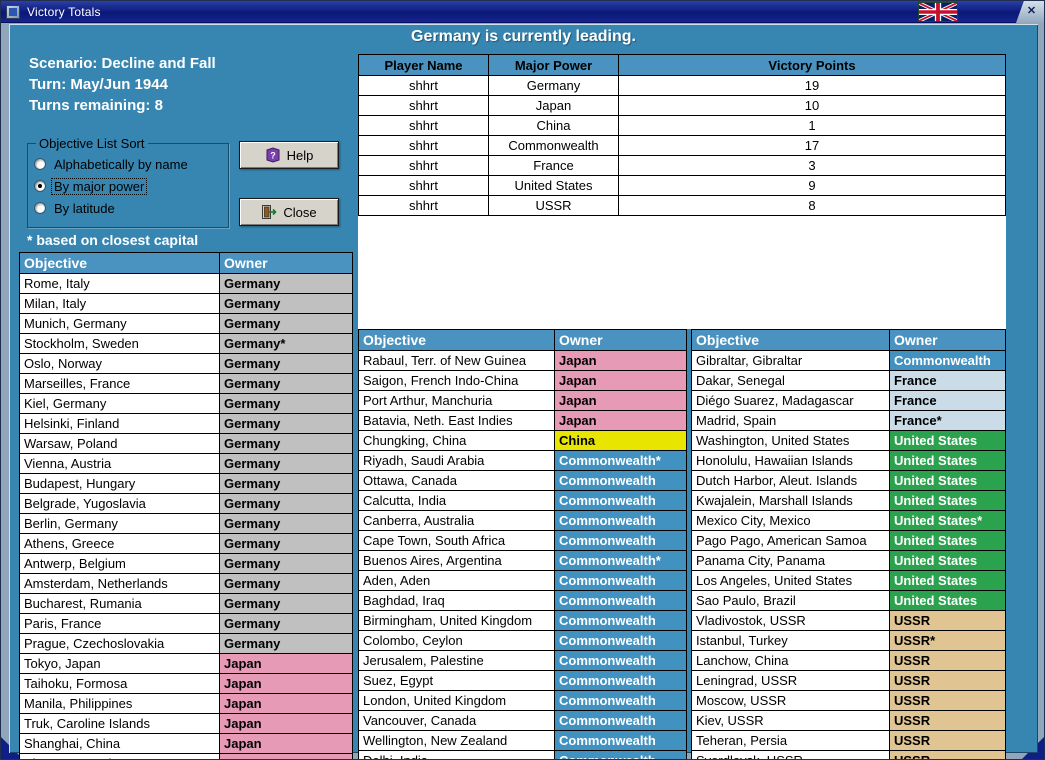 This screenshot has width=1045, height=760. Describe the element at coordinates (790, 680) in the screenshot. I see `objective-name-cell: Leningrad, USSR` at that location.